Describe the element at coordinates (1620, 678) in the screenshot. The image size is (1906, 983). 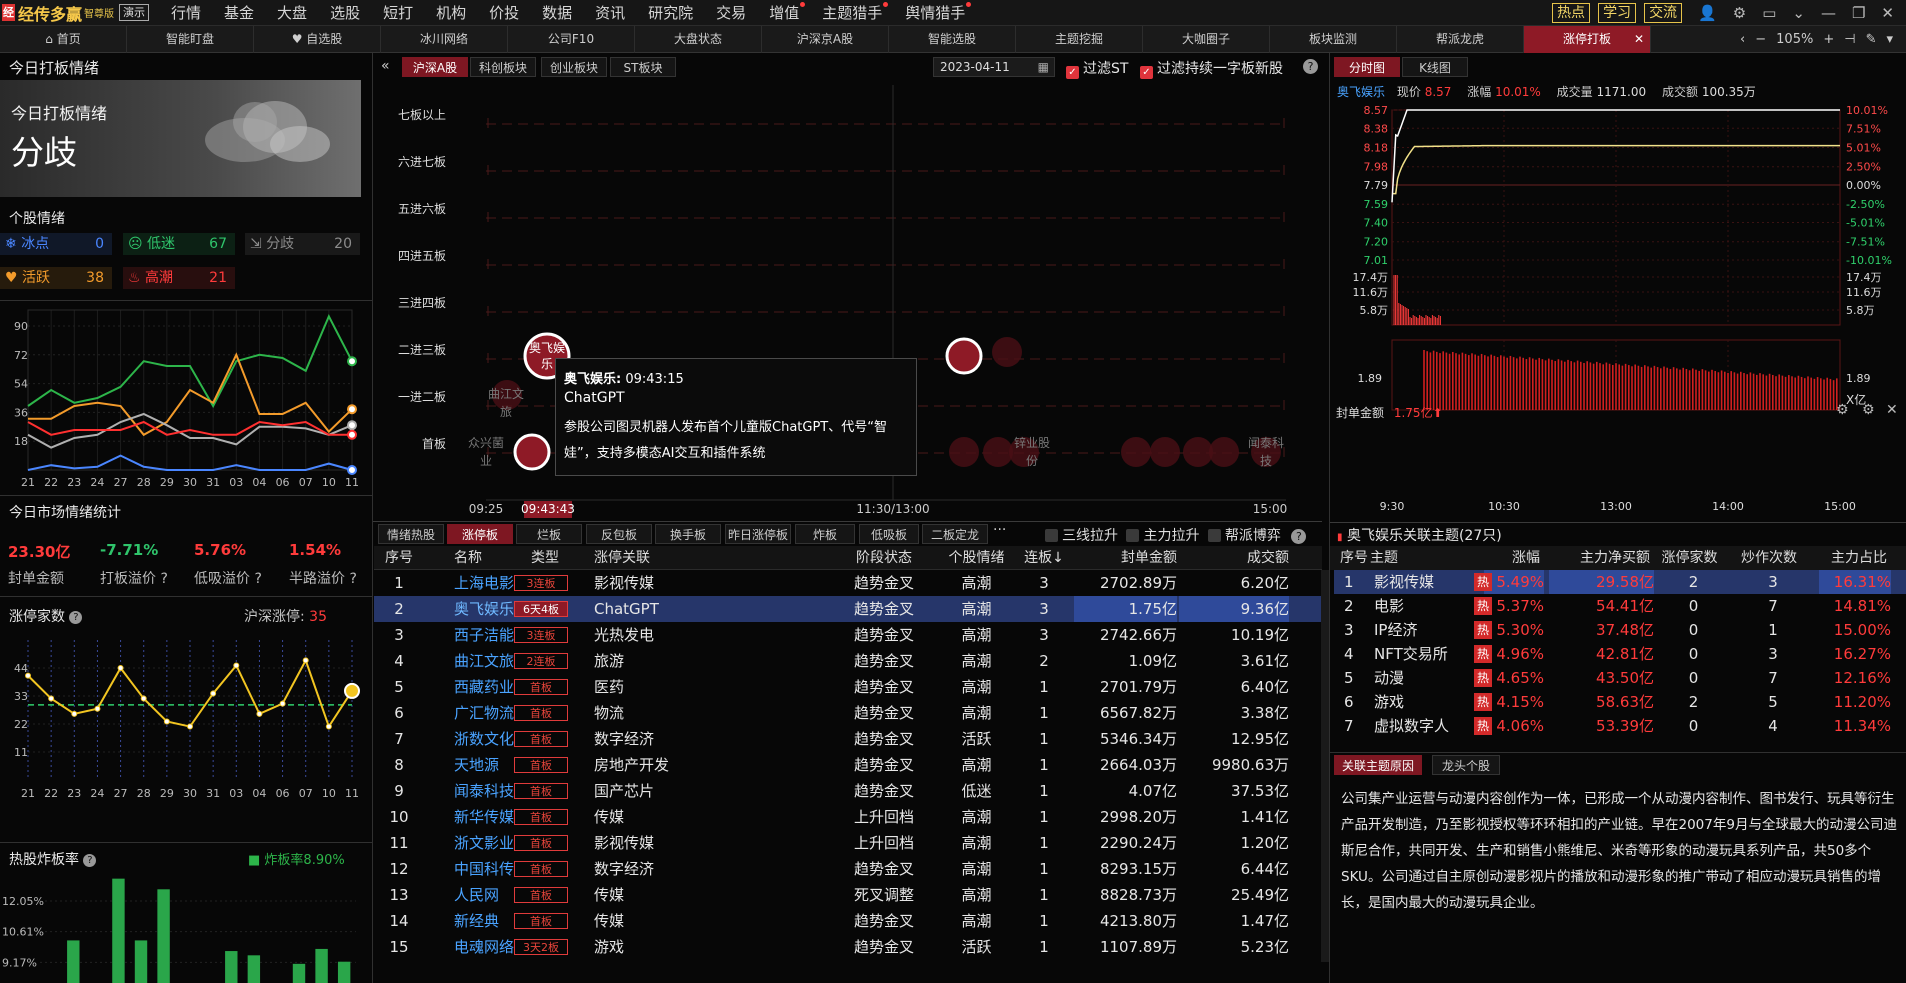
I see `topic-row: 5 动漫 4.65% 43.50亿 0 7 12.16% 热` at that location.